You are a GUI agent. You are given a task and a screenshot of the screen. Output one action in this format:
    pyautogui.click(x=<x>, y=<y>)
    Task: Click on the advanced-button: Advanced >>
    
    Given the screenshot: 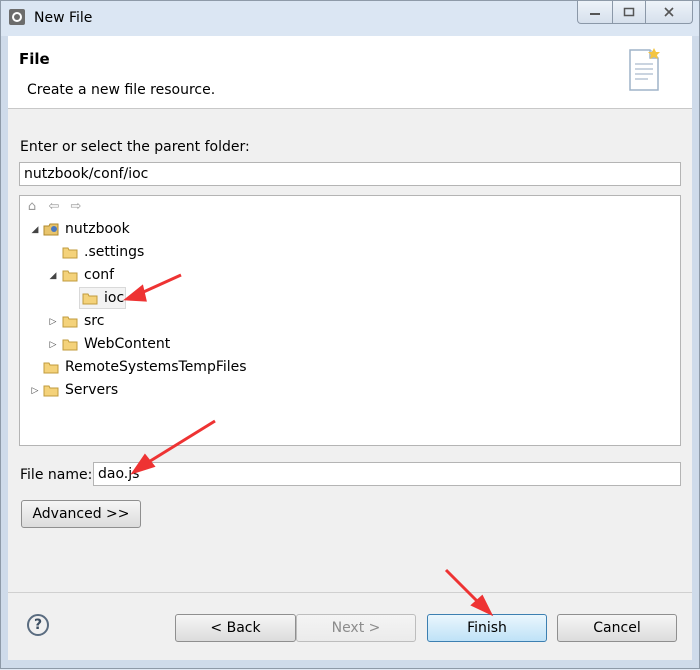 What is the action you would take?
    pyautogui.click(x=81, y=514)
    